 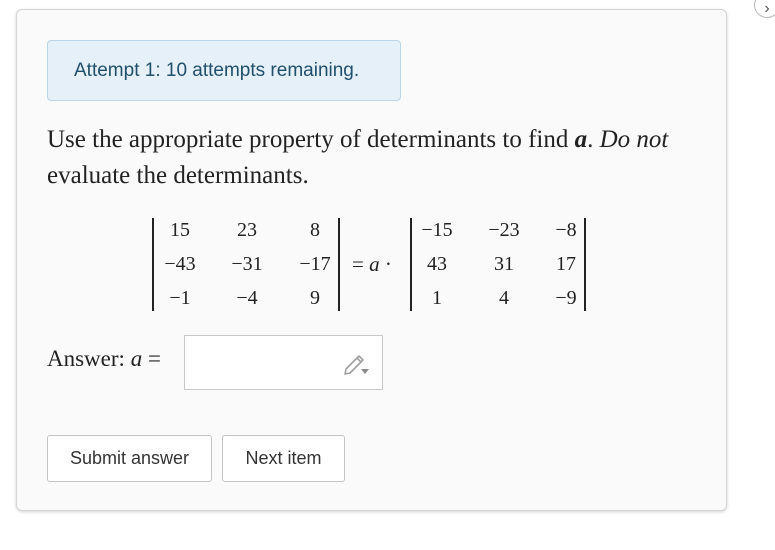 What do you see at coordinates (504, 230) in the screenshot?
I see `right-matrix-cell: −23` at bounding box center [504, 230].